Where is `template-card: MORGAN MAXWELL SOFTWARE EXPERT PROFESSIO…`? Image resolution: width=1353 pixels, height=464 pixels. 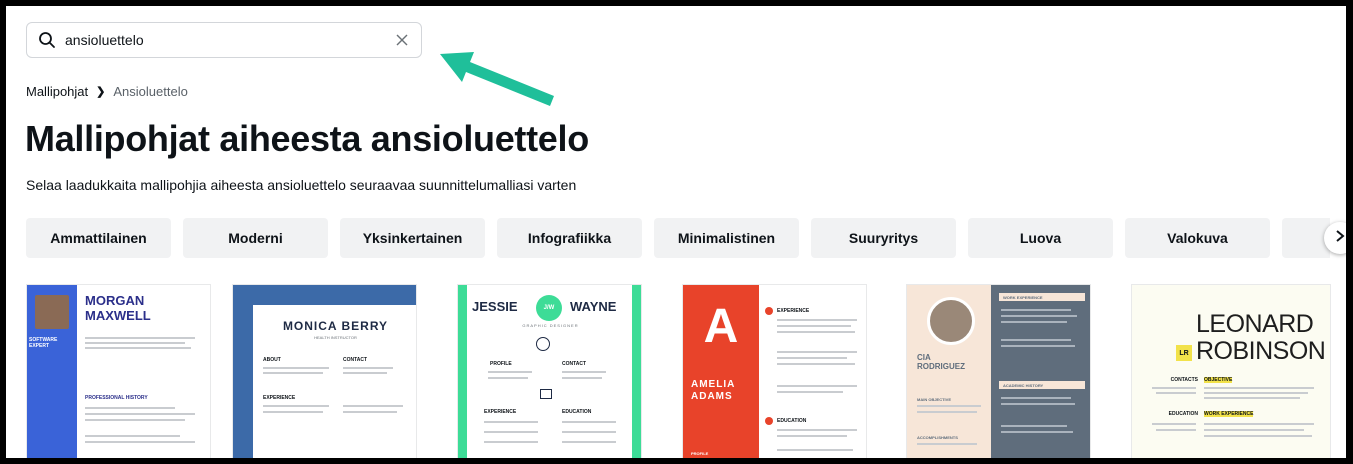
template-card: MORGAN MAXWELL SOFTWARE EXPERT PROFESSIO… is located at coordinates (118, 371).